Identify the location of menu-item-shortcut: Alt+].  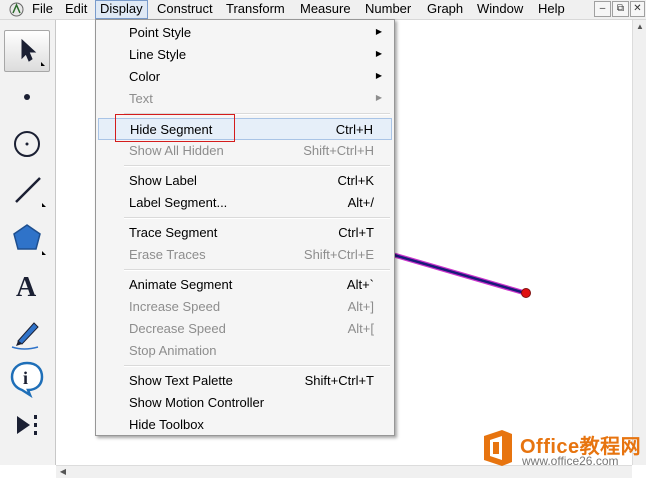
(360, 306).